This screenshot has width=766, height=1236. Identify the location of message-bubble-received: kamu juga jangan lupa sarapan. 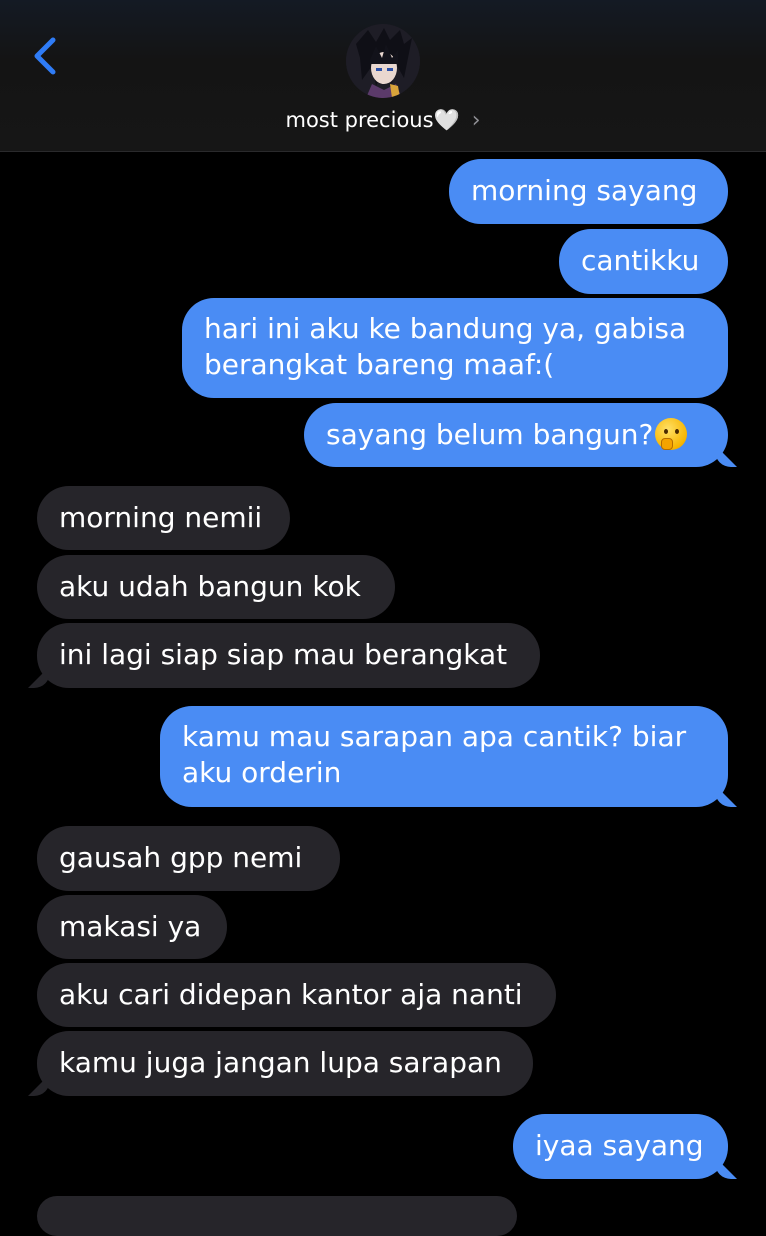
(285, 1063).